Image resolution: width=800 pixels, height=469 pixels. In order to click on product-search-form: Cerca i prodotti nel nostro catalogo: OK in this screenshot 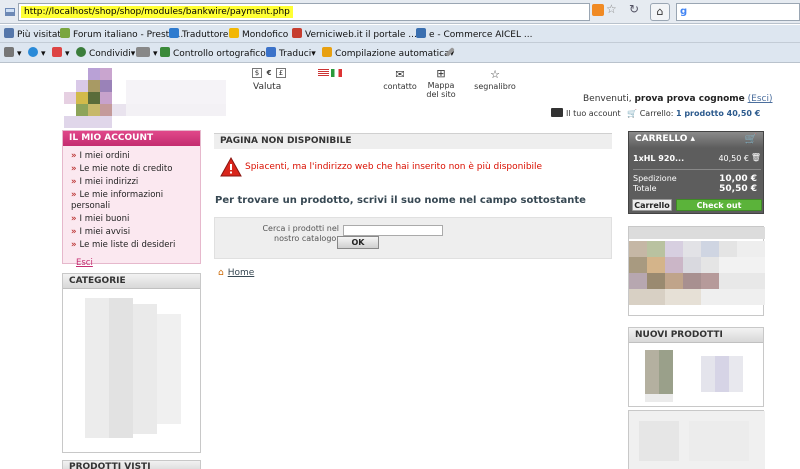, I will do `click(413, 238)`.